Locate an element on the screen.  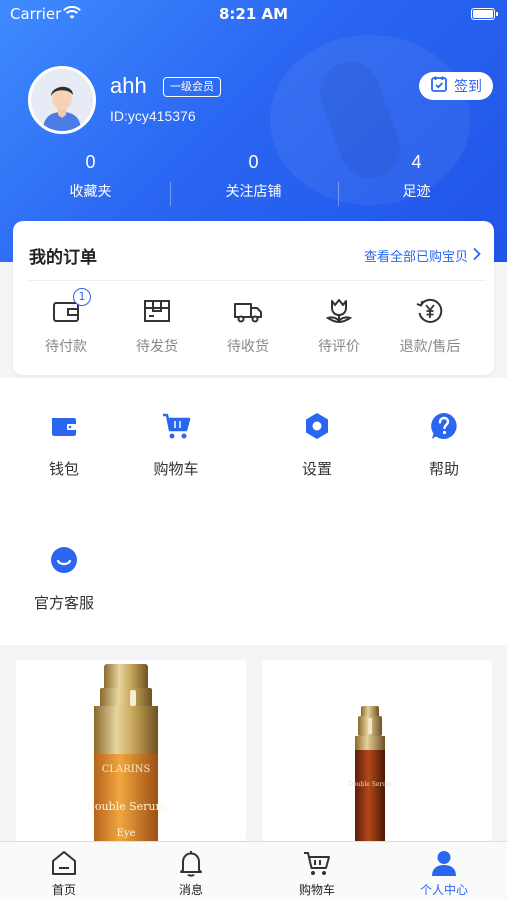
order-label: 待评价 is located at coordinates (339, 347).